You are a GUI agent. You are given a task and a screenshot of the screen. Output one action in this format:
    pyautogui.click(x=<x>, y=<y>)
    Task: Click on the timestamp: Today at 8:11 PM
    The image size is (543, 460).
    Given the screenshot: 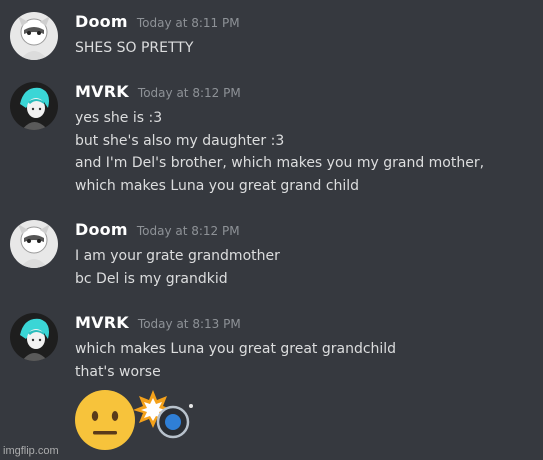 What is the action you would take?
    pyautogui.click(x=188, y=23)
    